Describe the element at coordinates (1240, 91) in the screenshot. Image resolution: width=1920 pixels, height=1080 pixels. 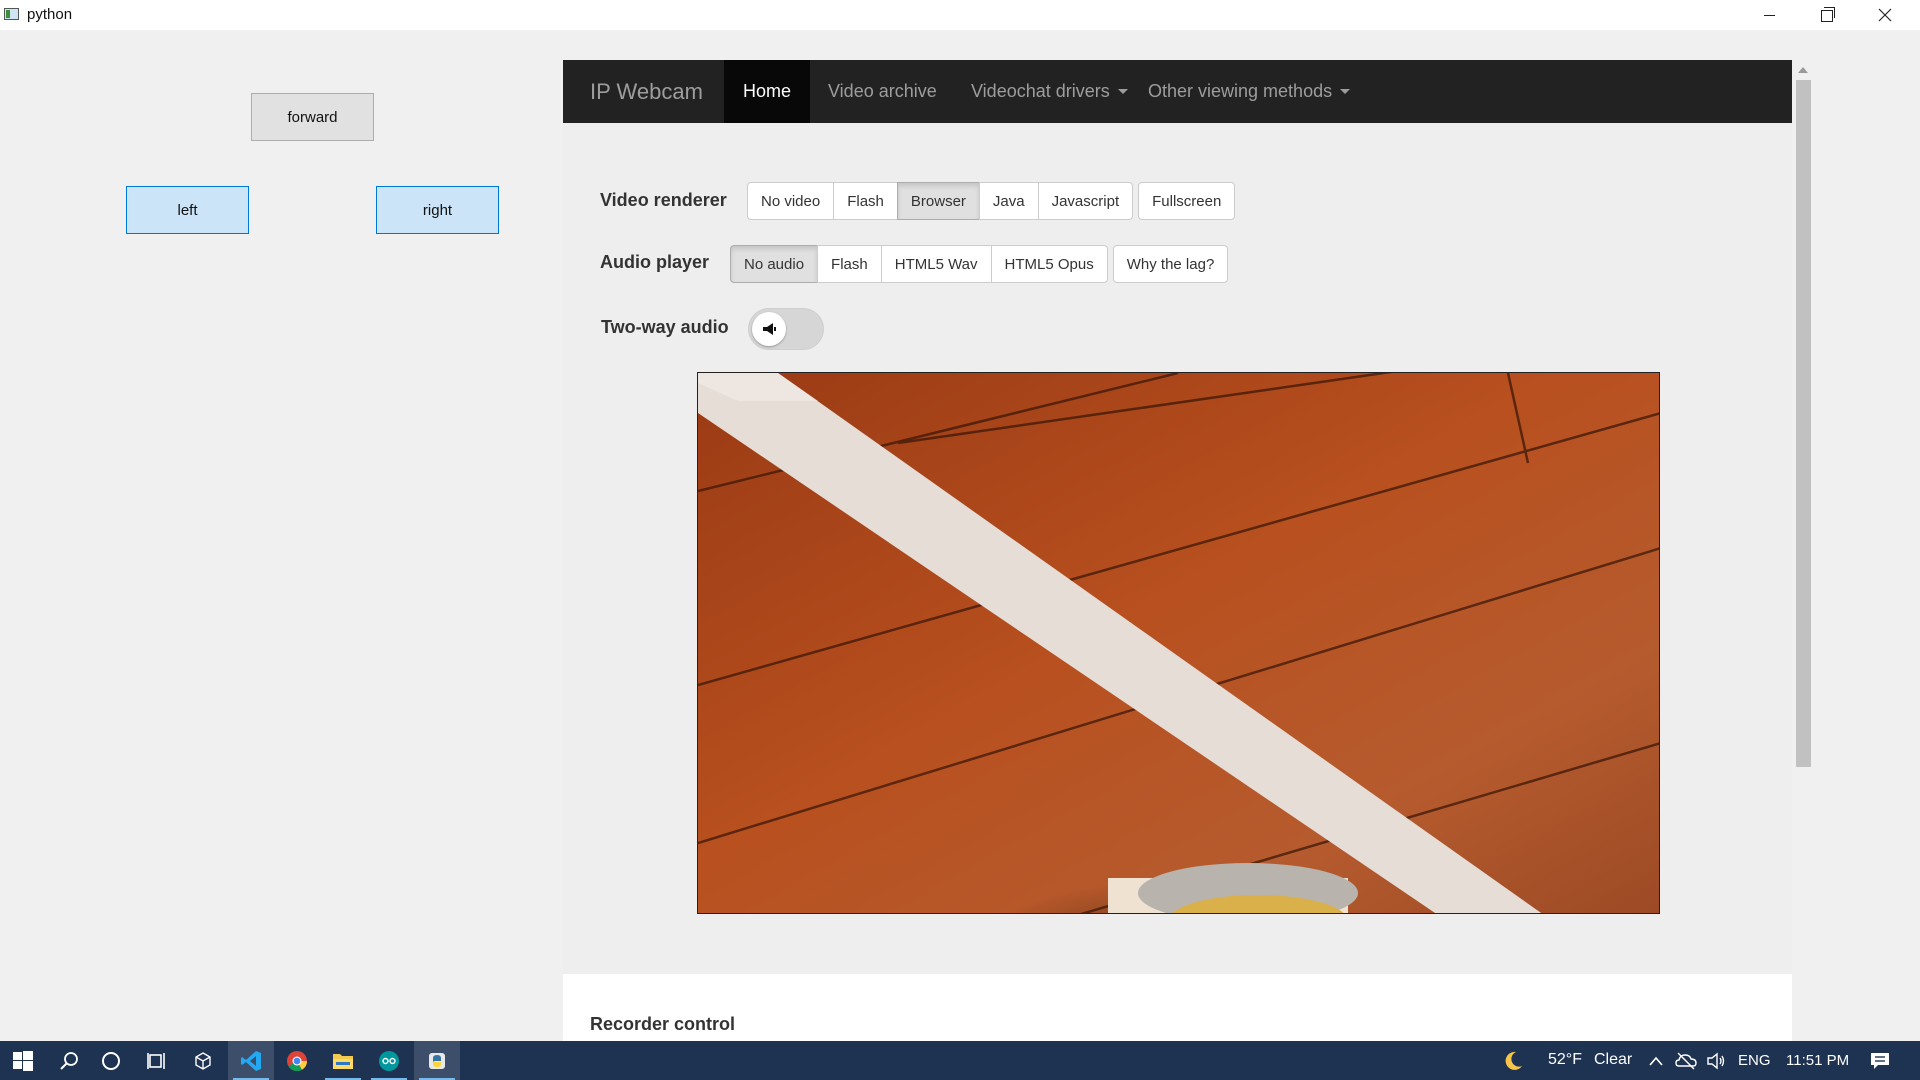
I see `nav-other-viewing-methods-label: Other viewing methods` at that location.